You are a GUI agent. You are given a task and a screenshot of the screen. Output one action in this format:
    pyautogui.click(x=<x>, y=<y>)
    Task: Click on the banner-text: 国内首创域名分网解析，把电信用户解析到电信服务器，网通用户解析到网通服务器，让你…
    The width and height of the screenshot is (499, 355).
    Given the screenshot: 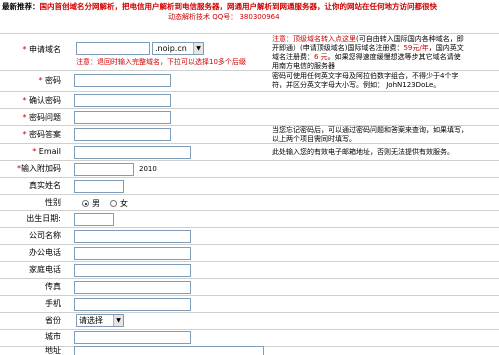 What is the action you would take?
    pyautogui.click(x=238, y=6)
    